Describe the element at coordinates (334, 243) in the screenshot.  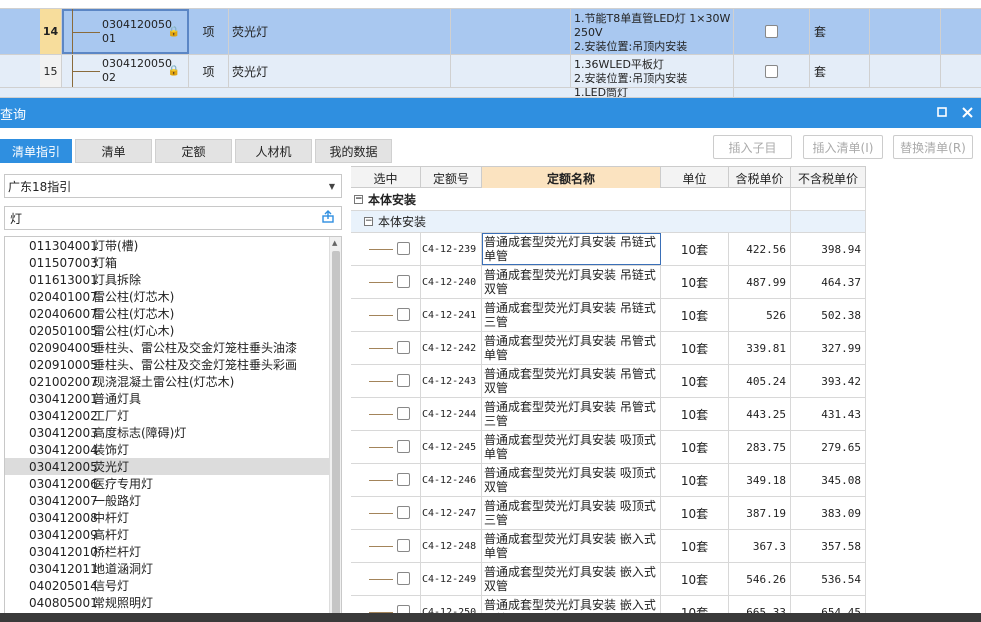
I see `scroll-up-icon: ▲` at that location.